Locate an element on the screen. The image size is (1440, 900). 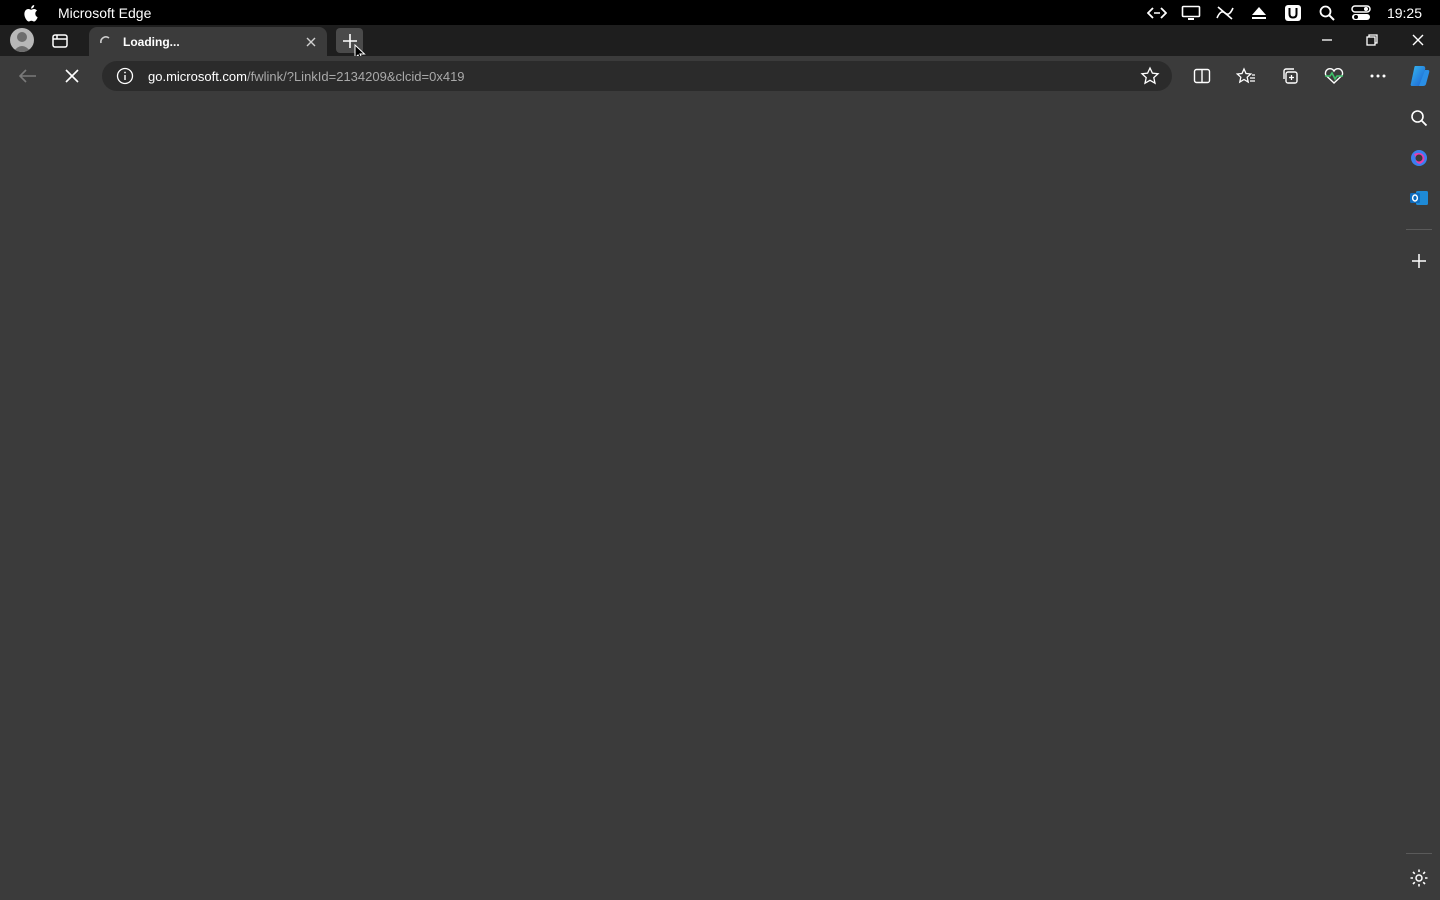
loading-spinner-icon is located at coordinates (106, 42).